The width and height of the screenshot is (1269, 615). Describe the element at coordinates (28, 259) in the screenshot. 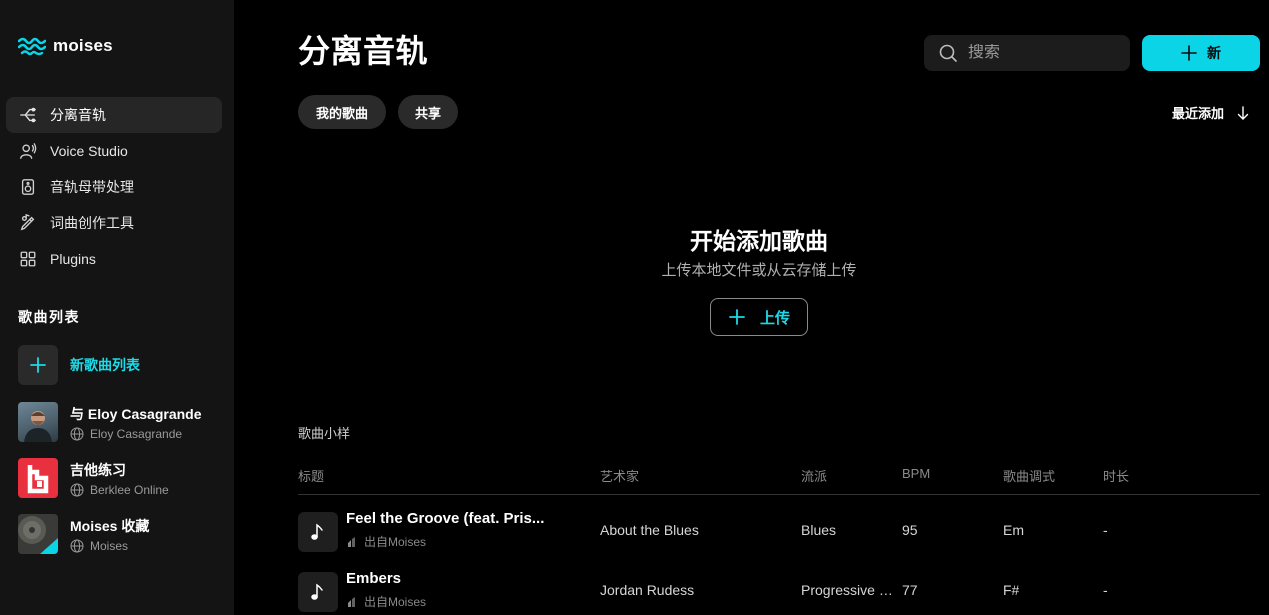

I see `grid-icon` at that location.